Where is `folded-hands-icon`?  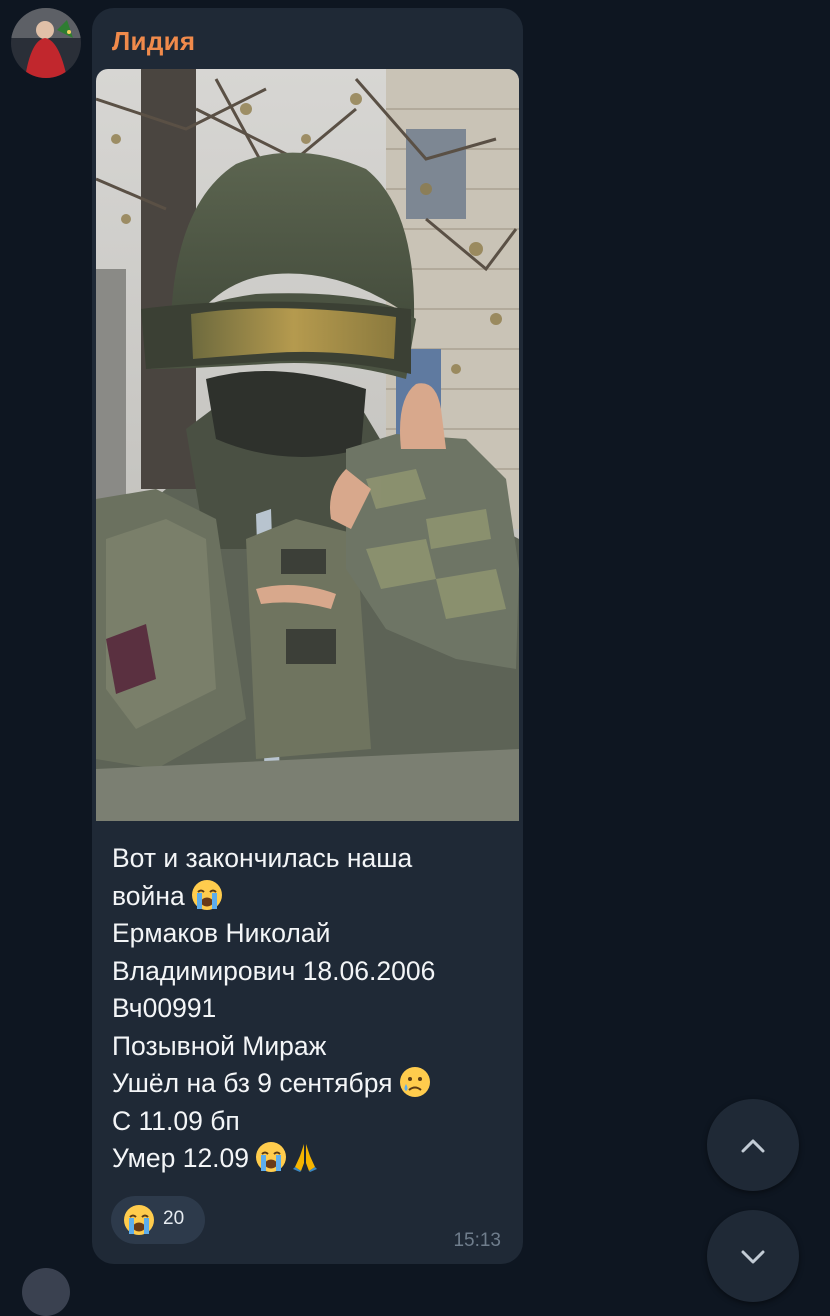 folded-hands-icon is located at coordinates (305, 1157).